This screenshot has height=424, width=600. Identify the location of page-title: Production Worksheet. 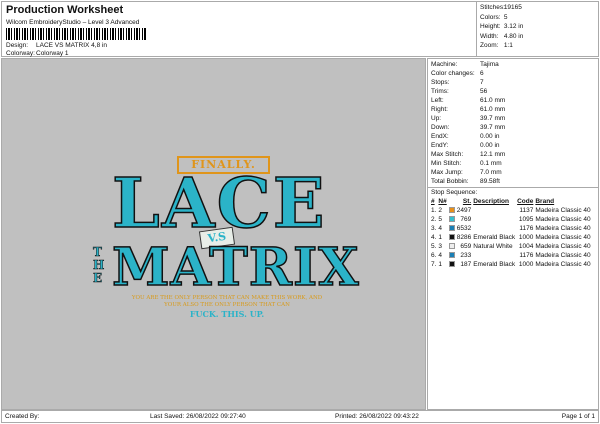
(65, 10).